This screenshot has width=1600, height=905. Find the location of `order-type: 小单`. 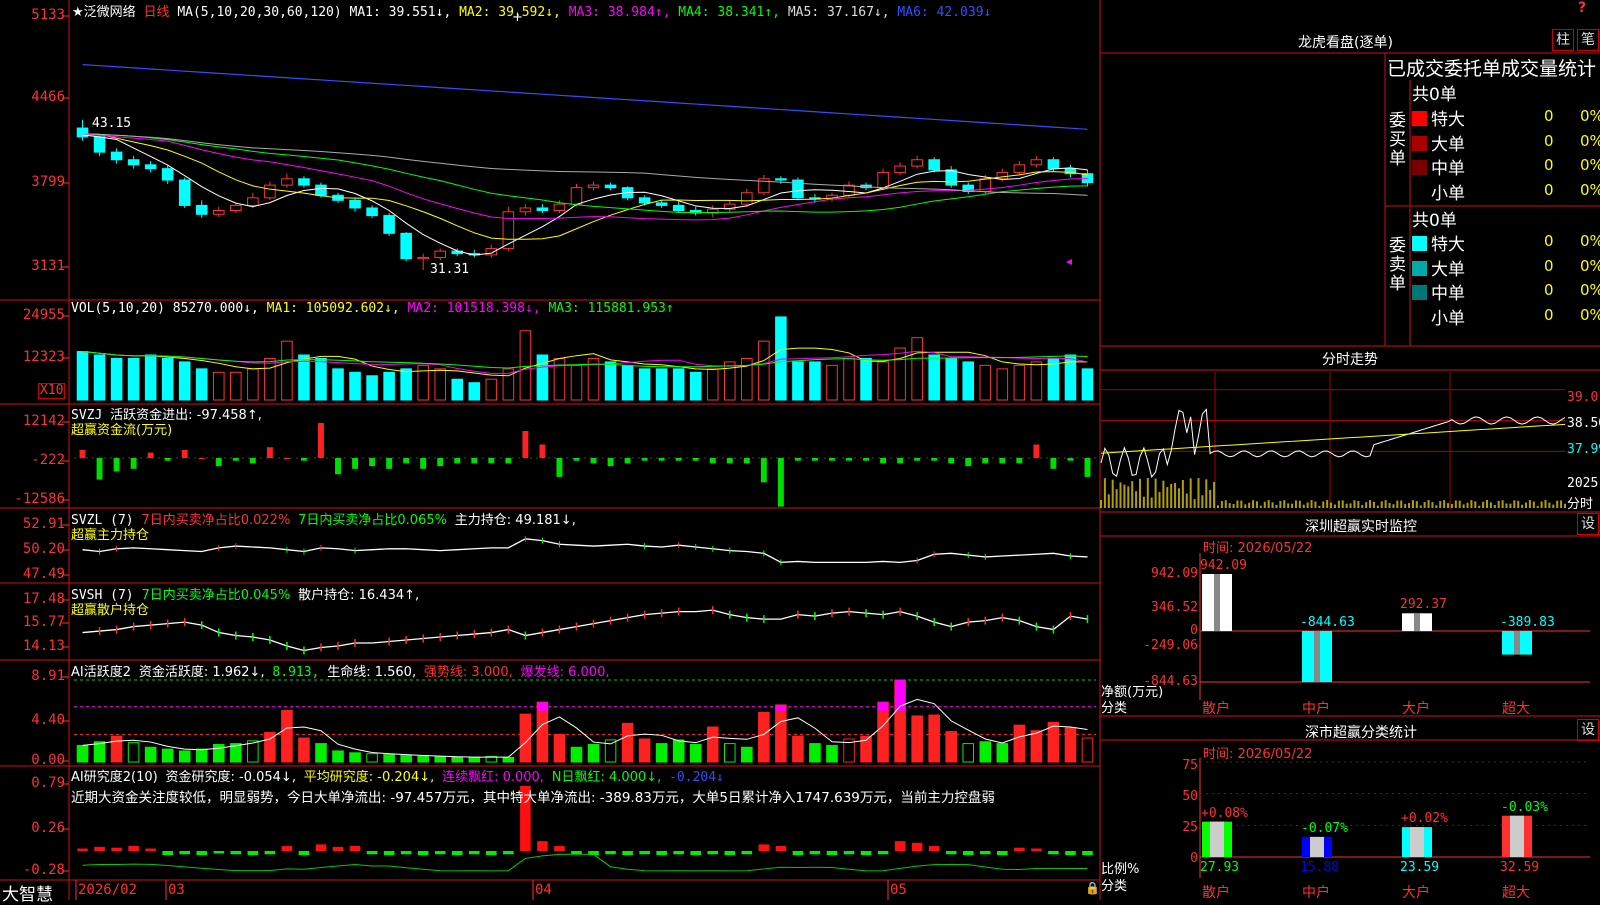

order-type: 小单 is located at coordinates (1448, 193).